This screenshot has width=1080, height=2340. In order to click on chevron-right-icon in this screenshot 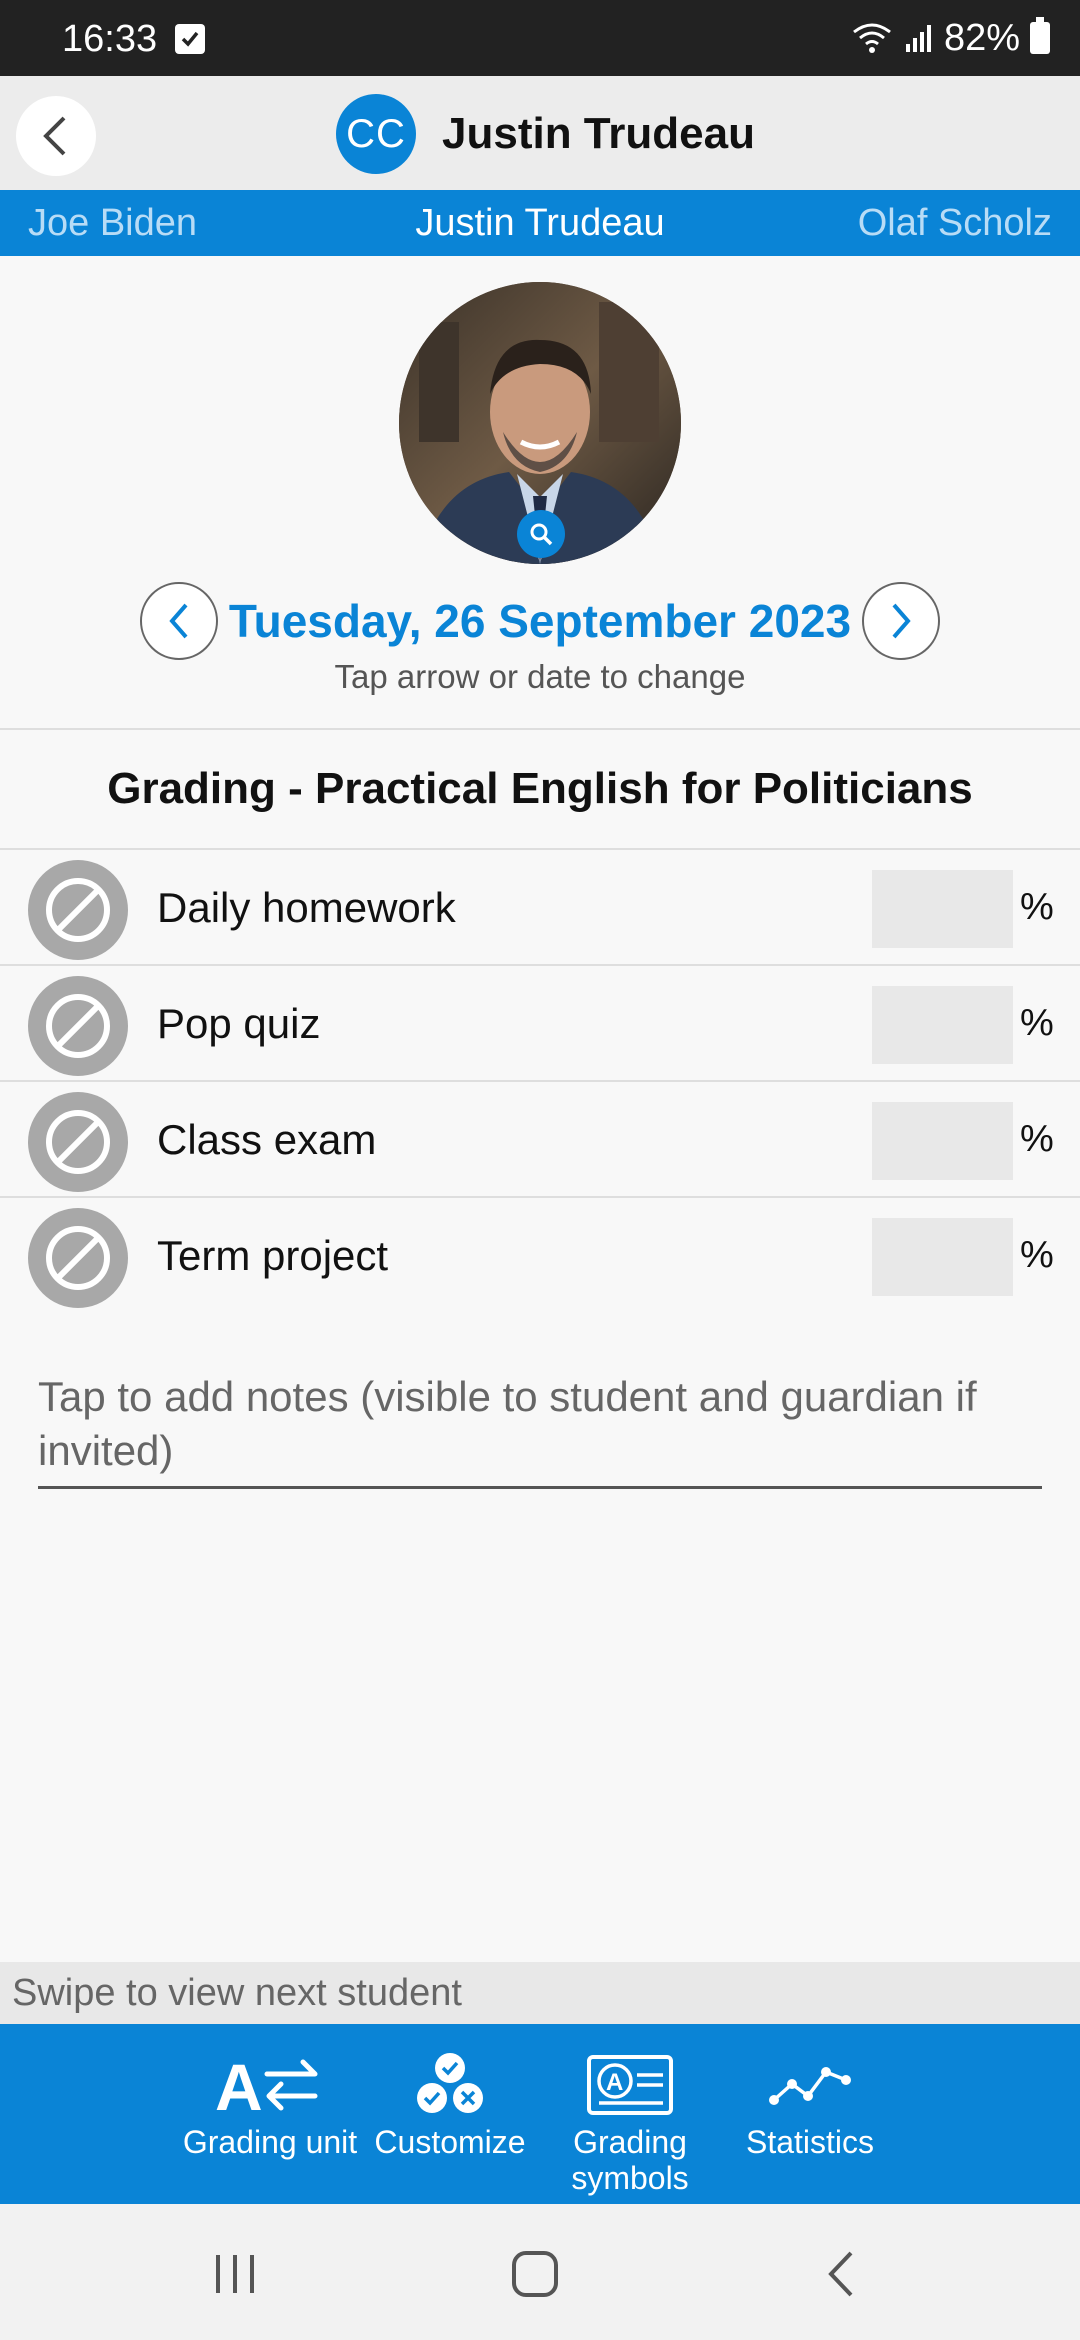, I will do `click(901, 621)`.